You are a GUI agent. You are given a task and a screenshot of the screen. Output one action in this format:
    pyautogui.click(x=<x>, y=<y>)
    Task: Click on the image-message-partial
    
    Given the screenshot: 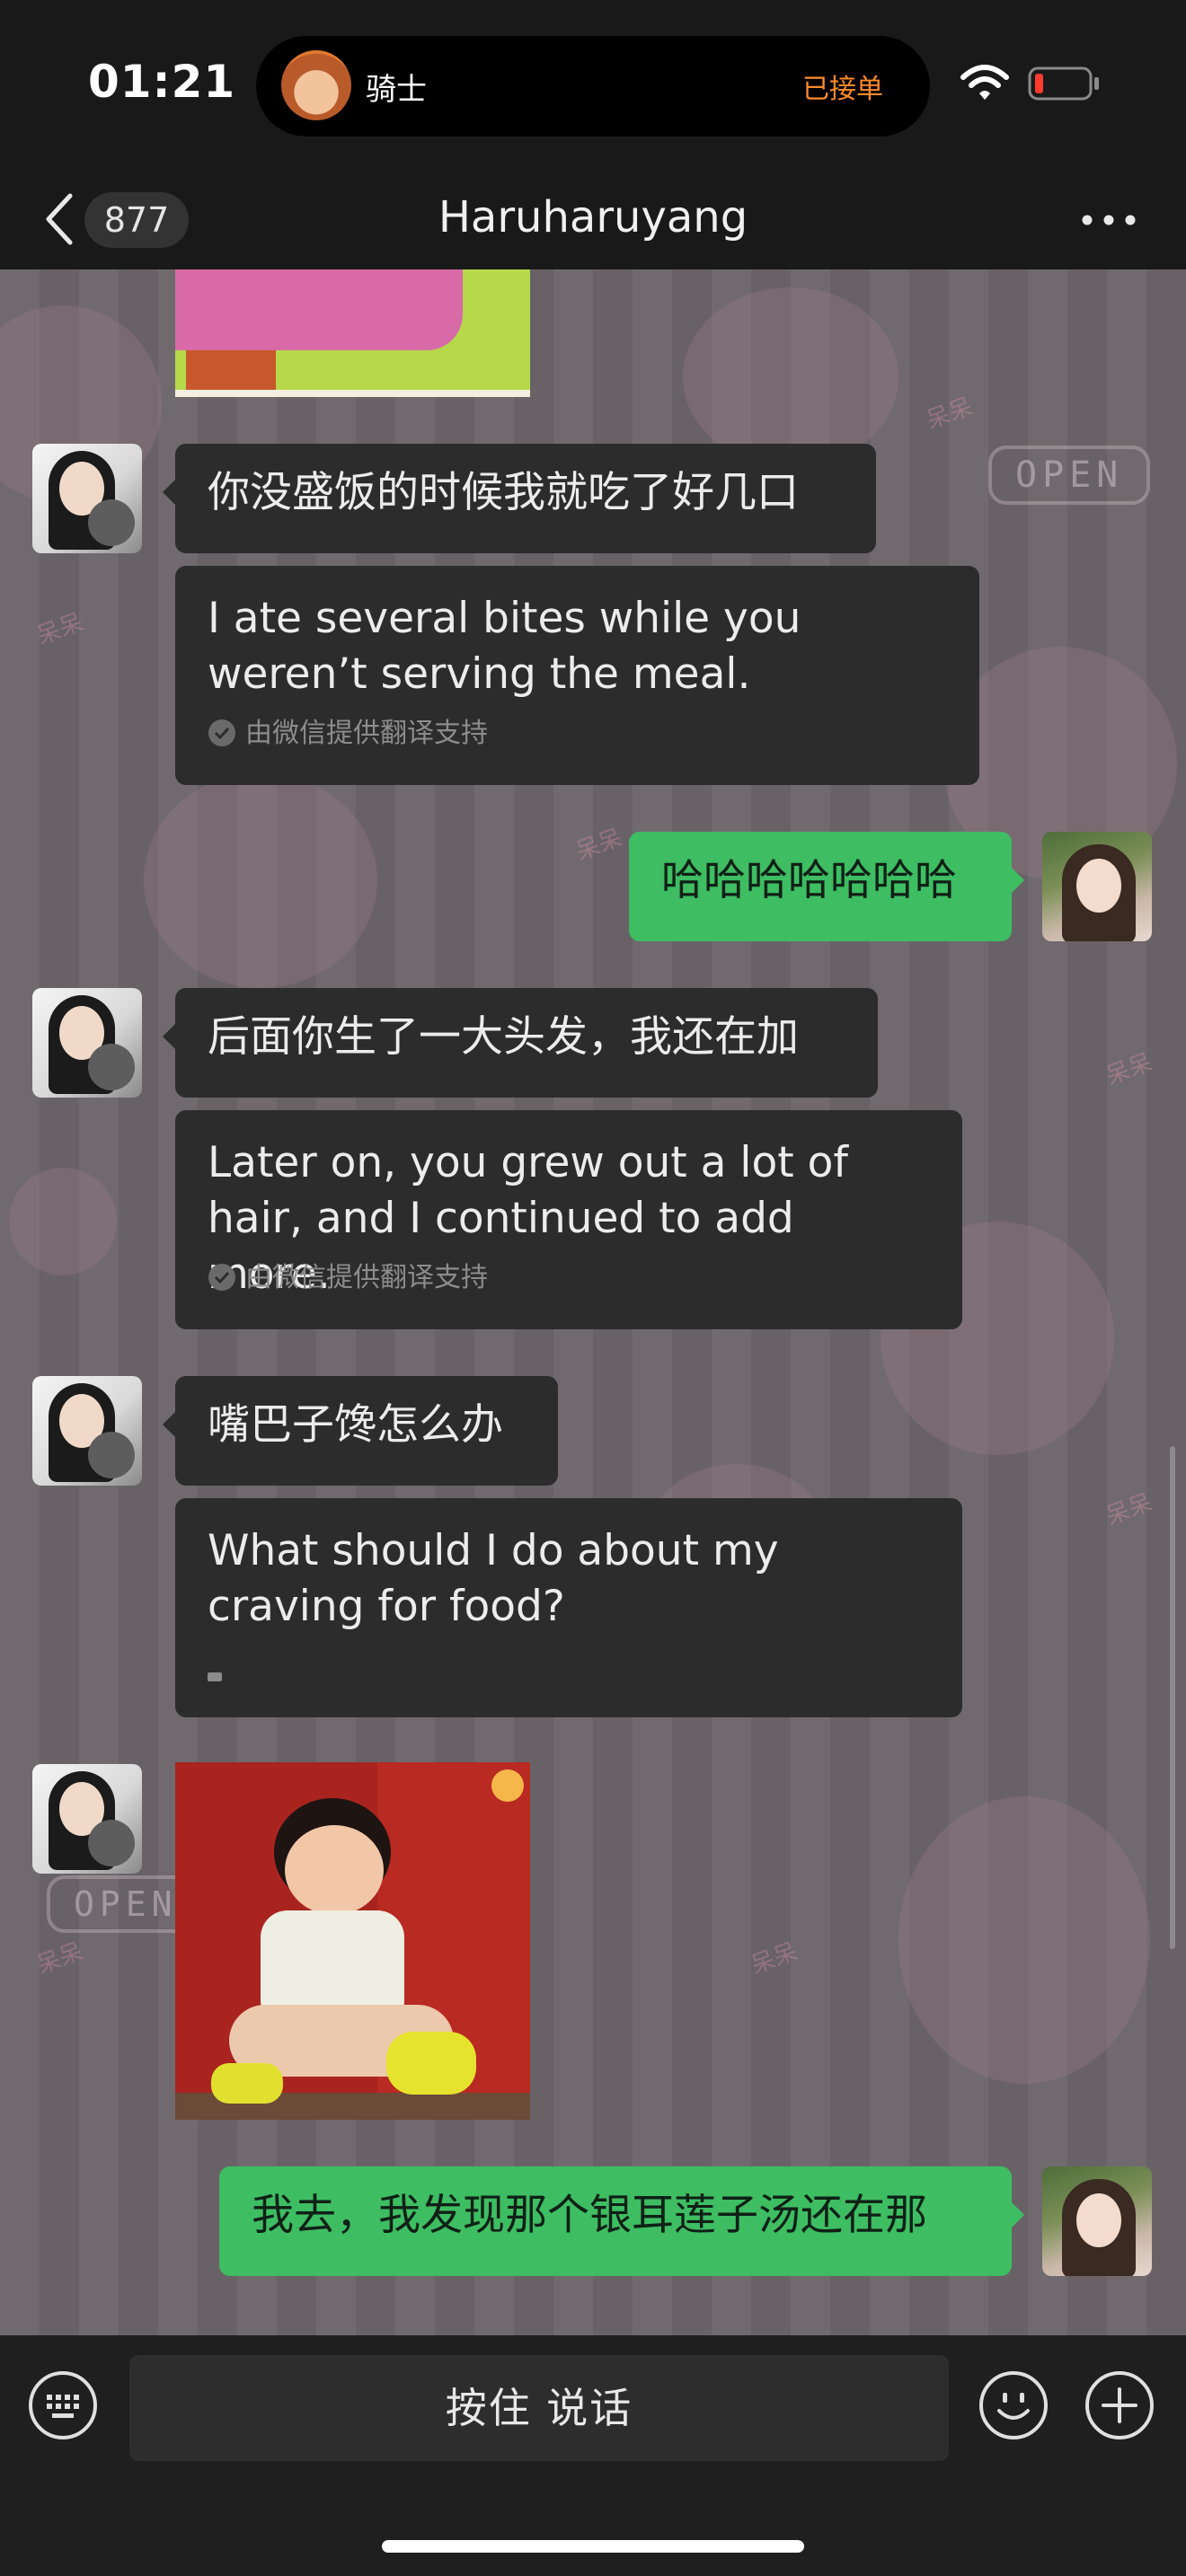 What is the action you would take?
    pyautogui.click(x=352, y=333)
    